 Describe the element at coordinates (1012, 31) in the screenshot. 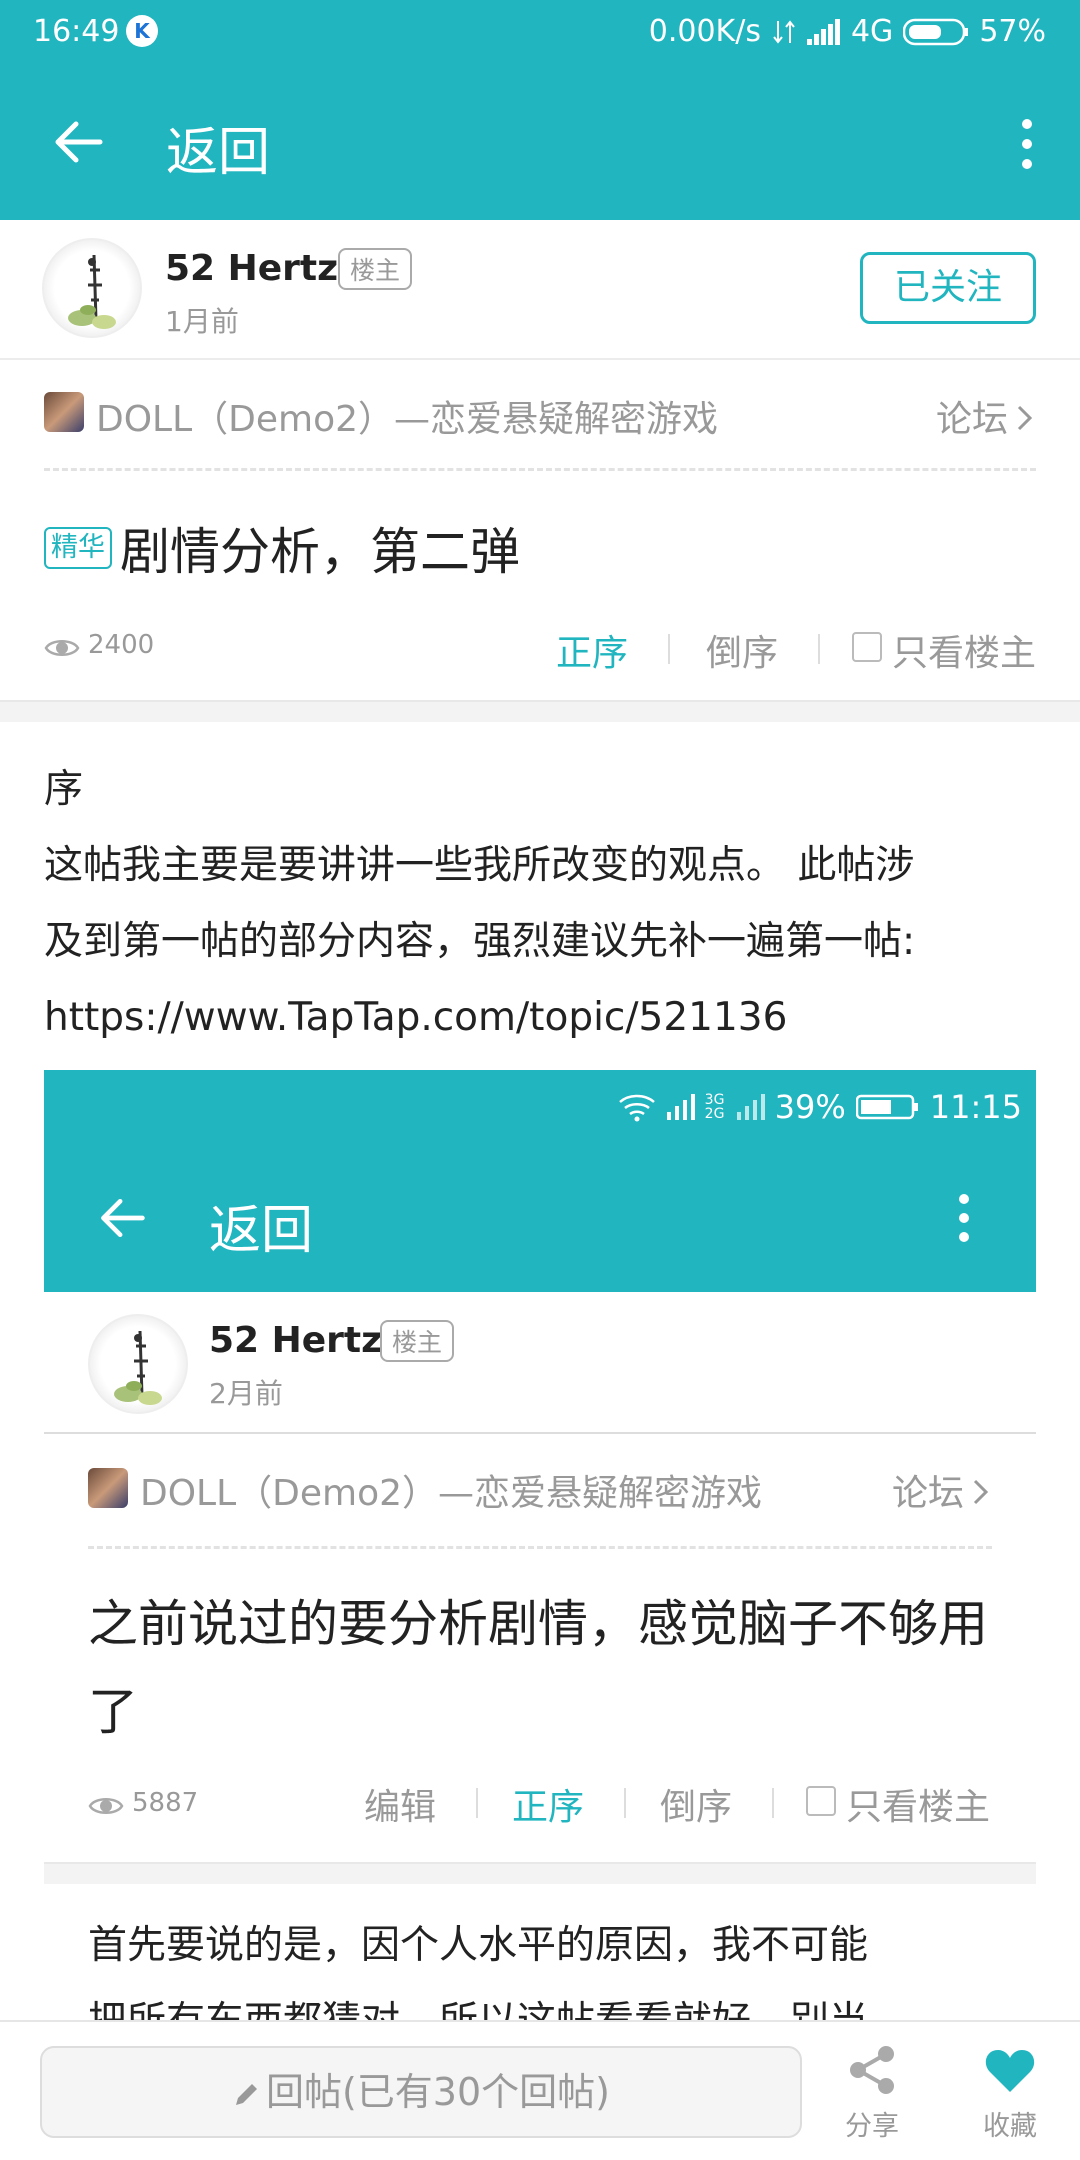

I see `battery-percent: 57%` at that location.